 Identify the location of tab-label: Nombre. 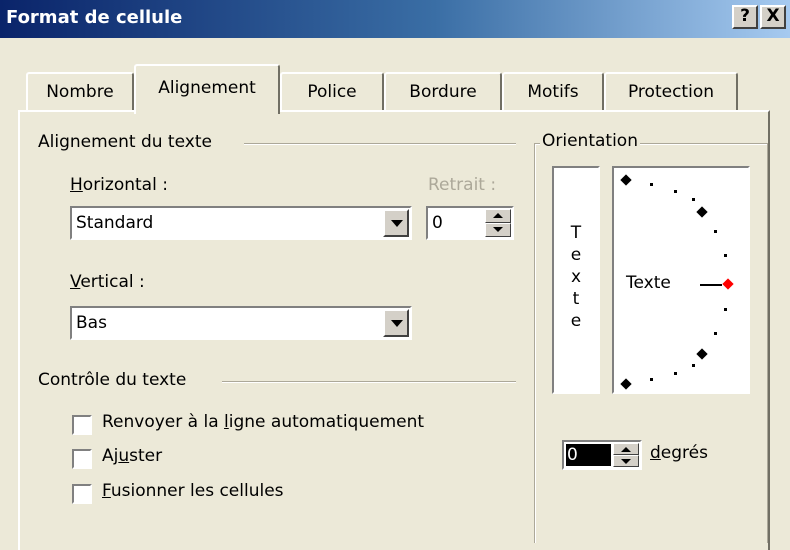
(80, 92).